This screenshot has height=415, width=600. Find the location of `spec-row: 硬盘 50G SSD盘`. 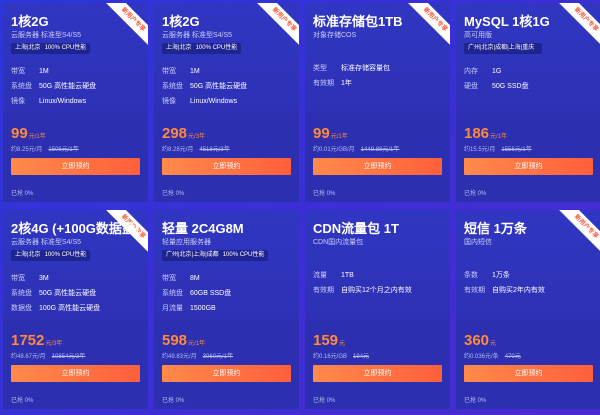

spec-row: 硬盘 50G SSD盘 is located at coordinates (496, 86).